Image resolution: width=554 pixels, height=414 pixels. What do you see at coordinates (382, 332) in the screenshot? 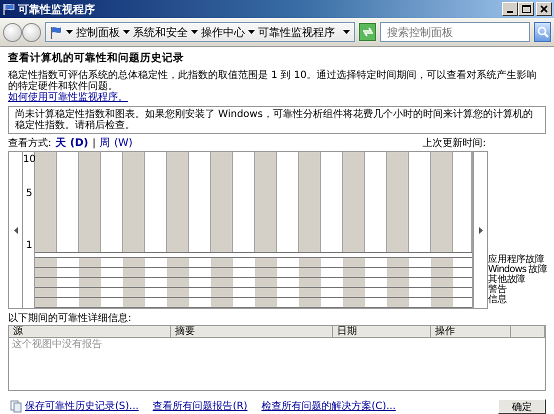
I see `column-header: 日期` at bounding box center [382, 332].